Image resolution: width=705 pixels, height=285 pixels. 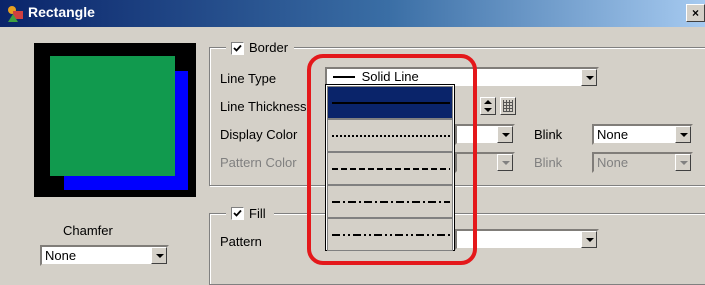 I want to click on title-bar: Rectangle ×, so click(x=352, y=13).